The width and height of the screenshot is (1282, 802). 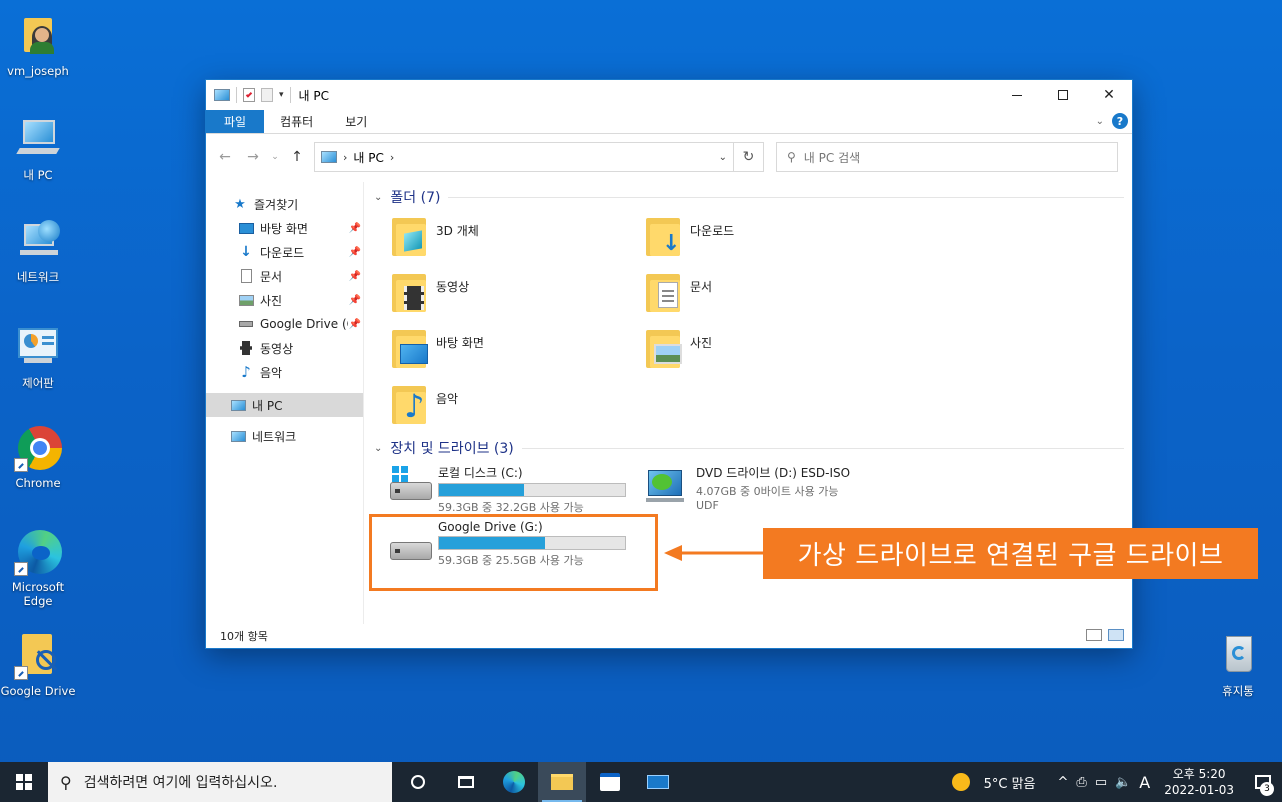 I want to click on windows-logo-icon, so click(x=24, y=782).